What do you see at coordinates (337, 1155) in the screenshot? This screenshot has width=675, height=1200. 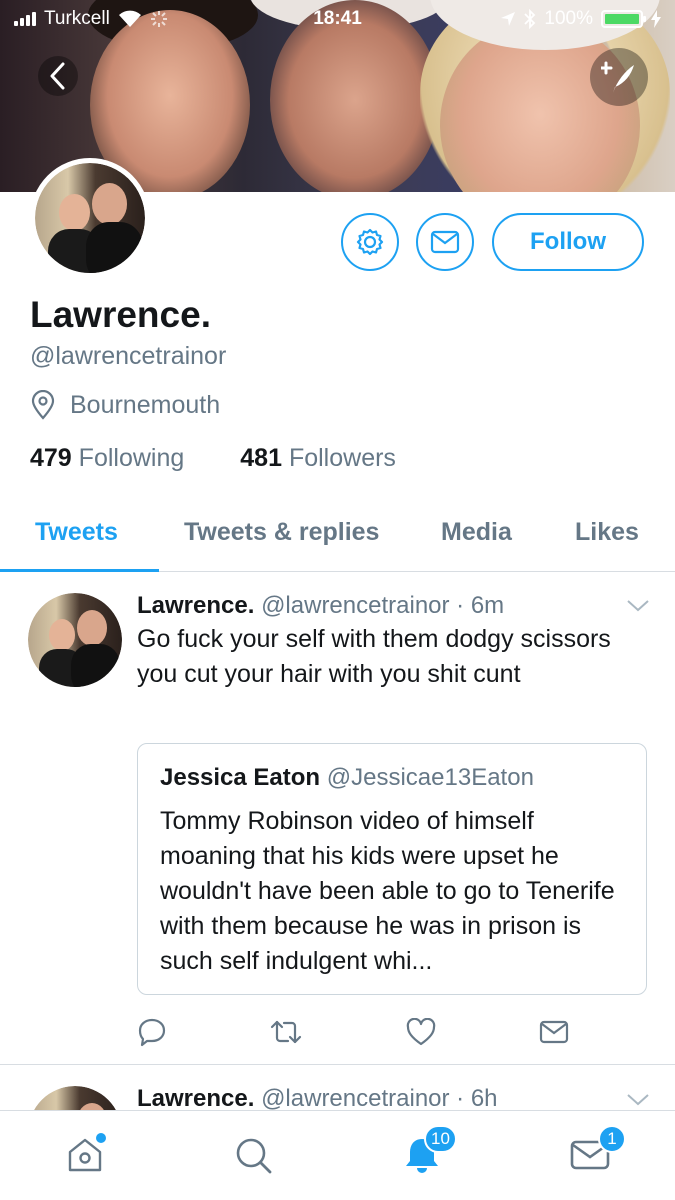 I see `bottom-tab-bar: 10 1` at bounding box center [337, 1155].